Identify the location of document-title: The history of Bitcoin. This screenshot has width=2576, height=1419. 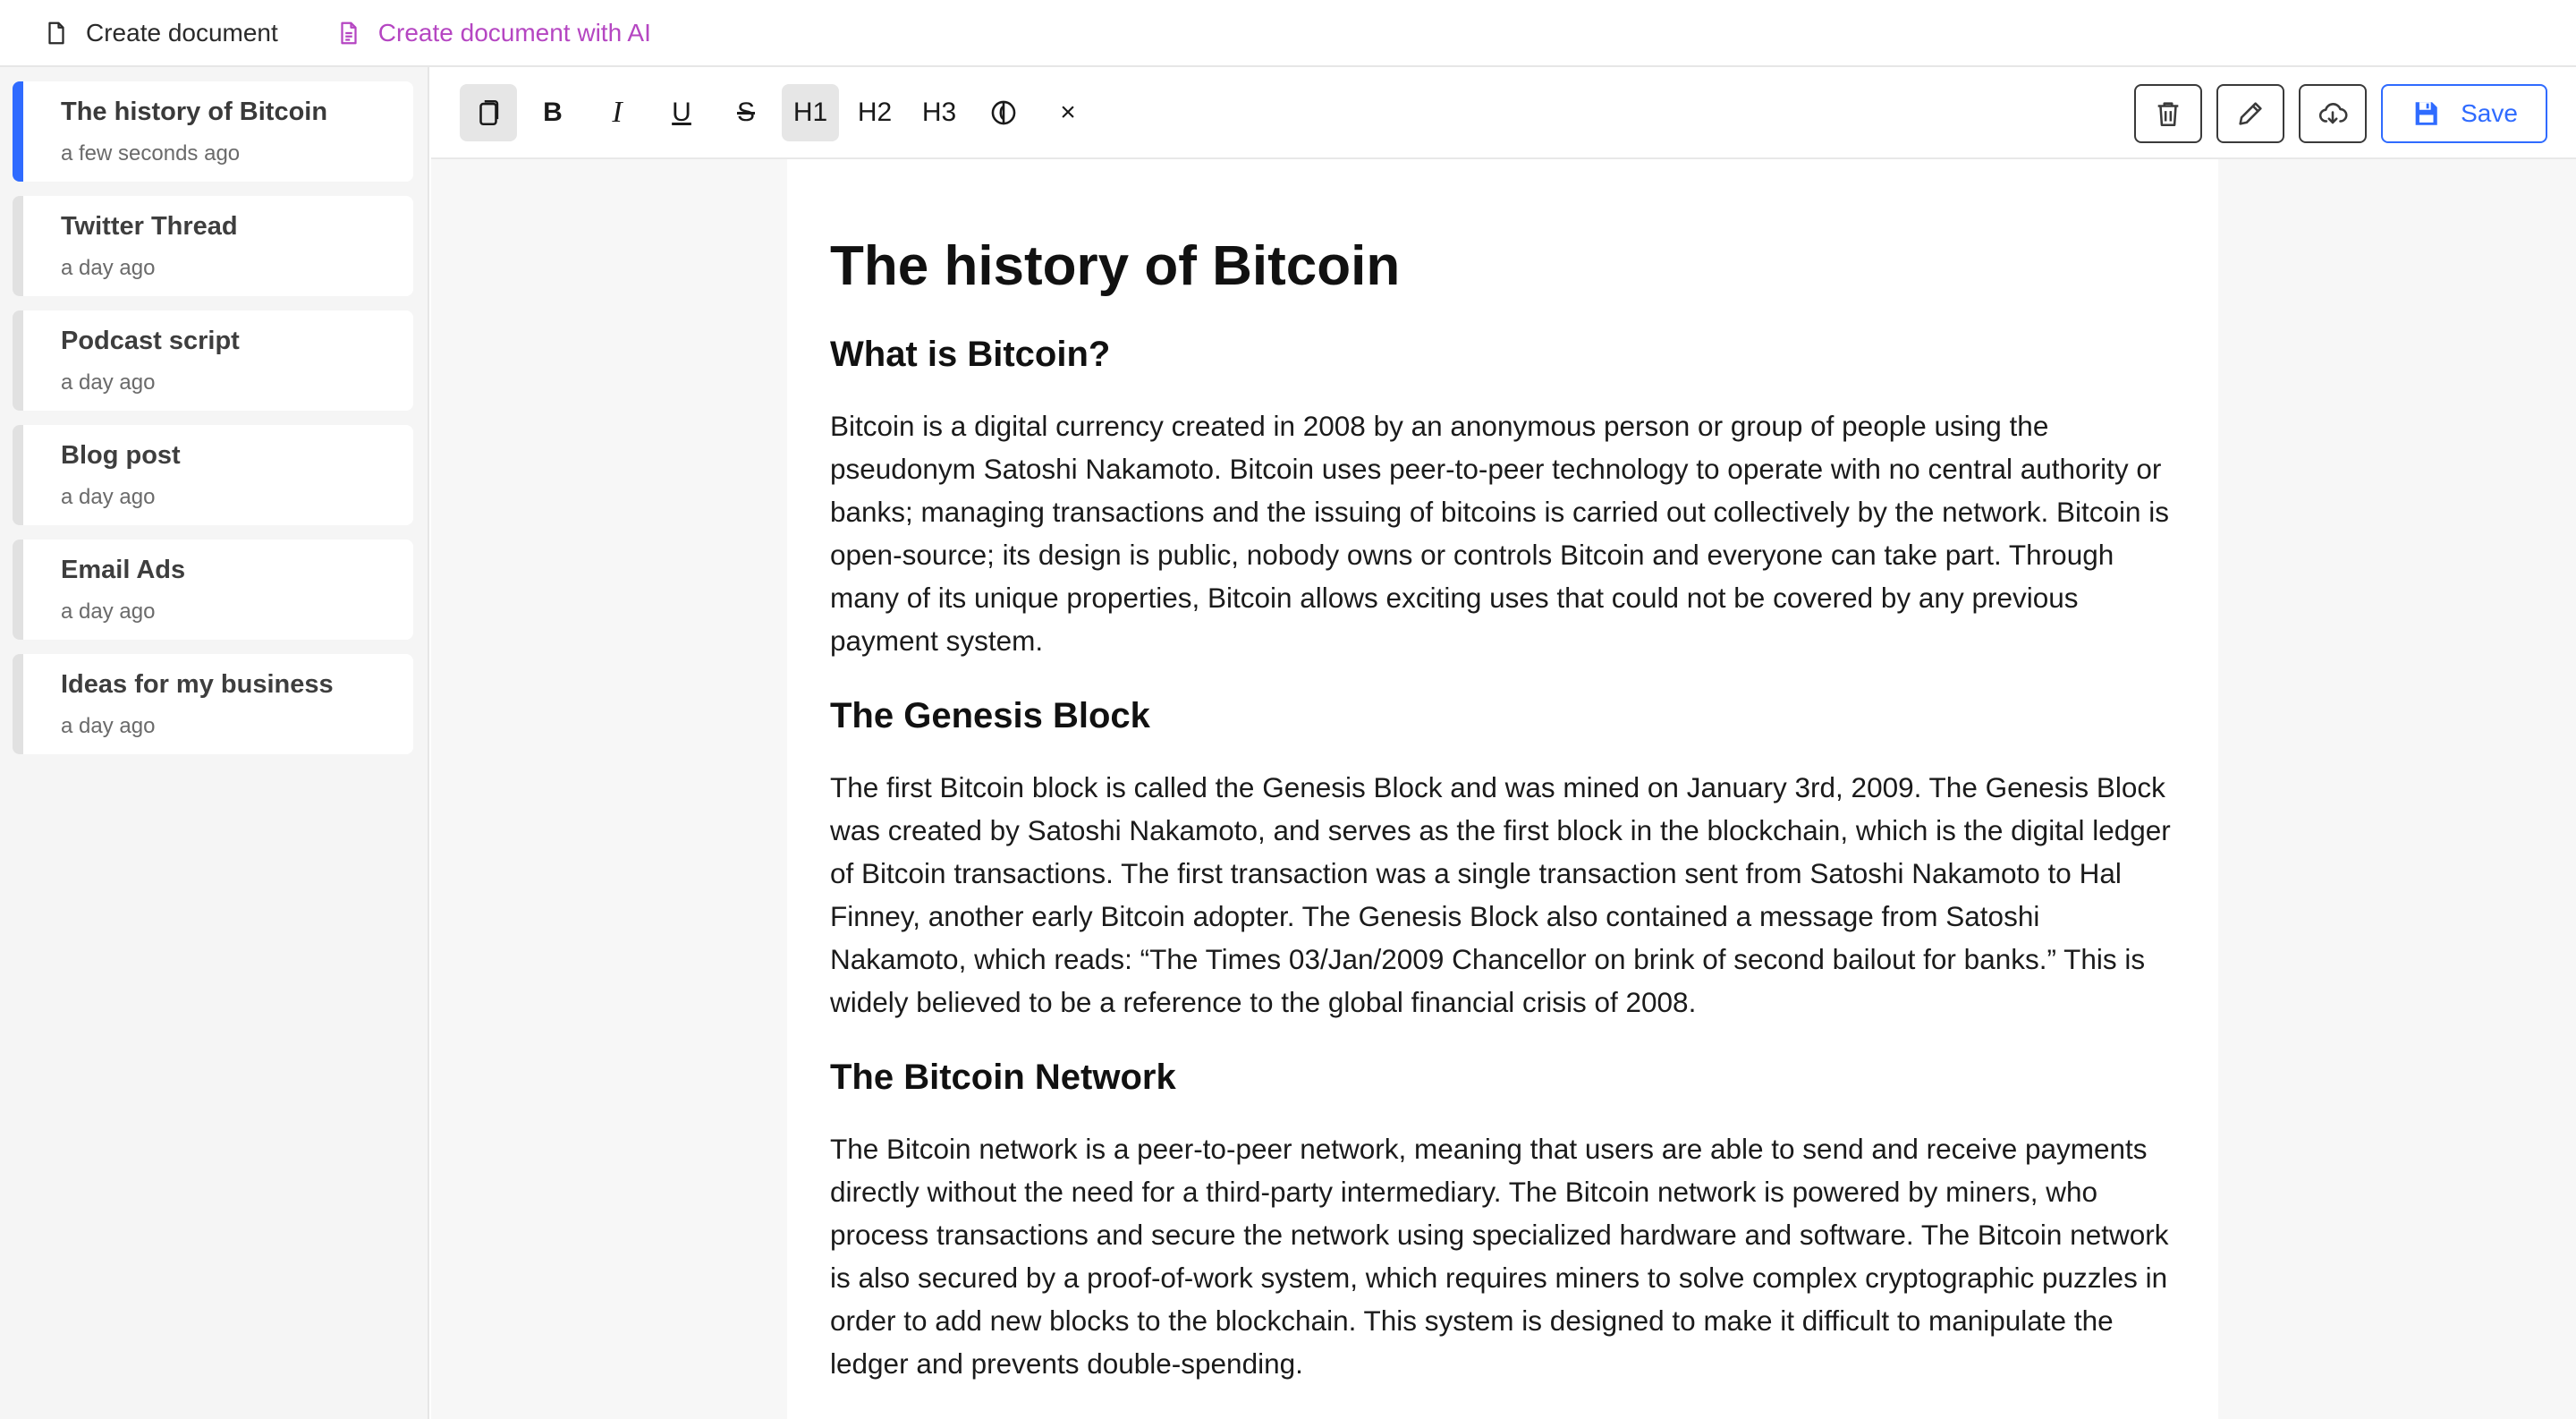
(1115, 266).